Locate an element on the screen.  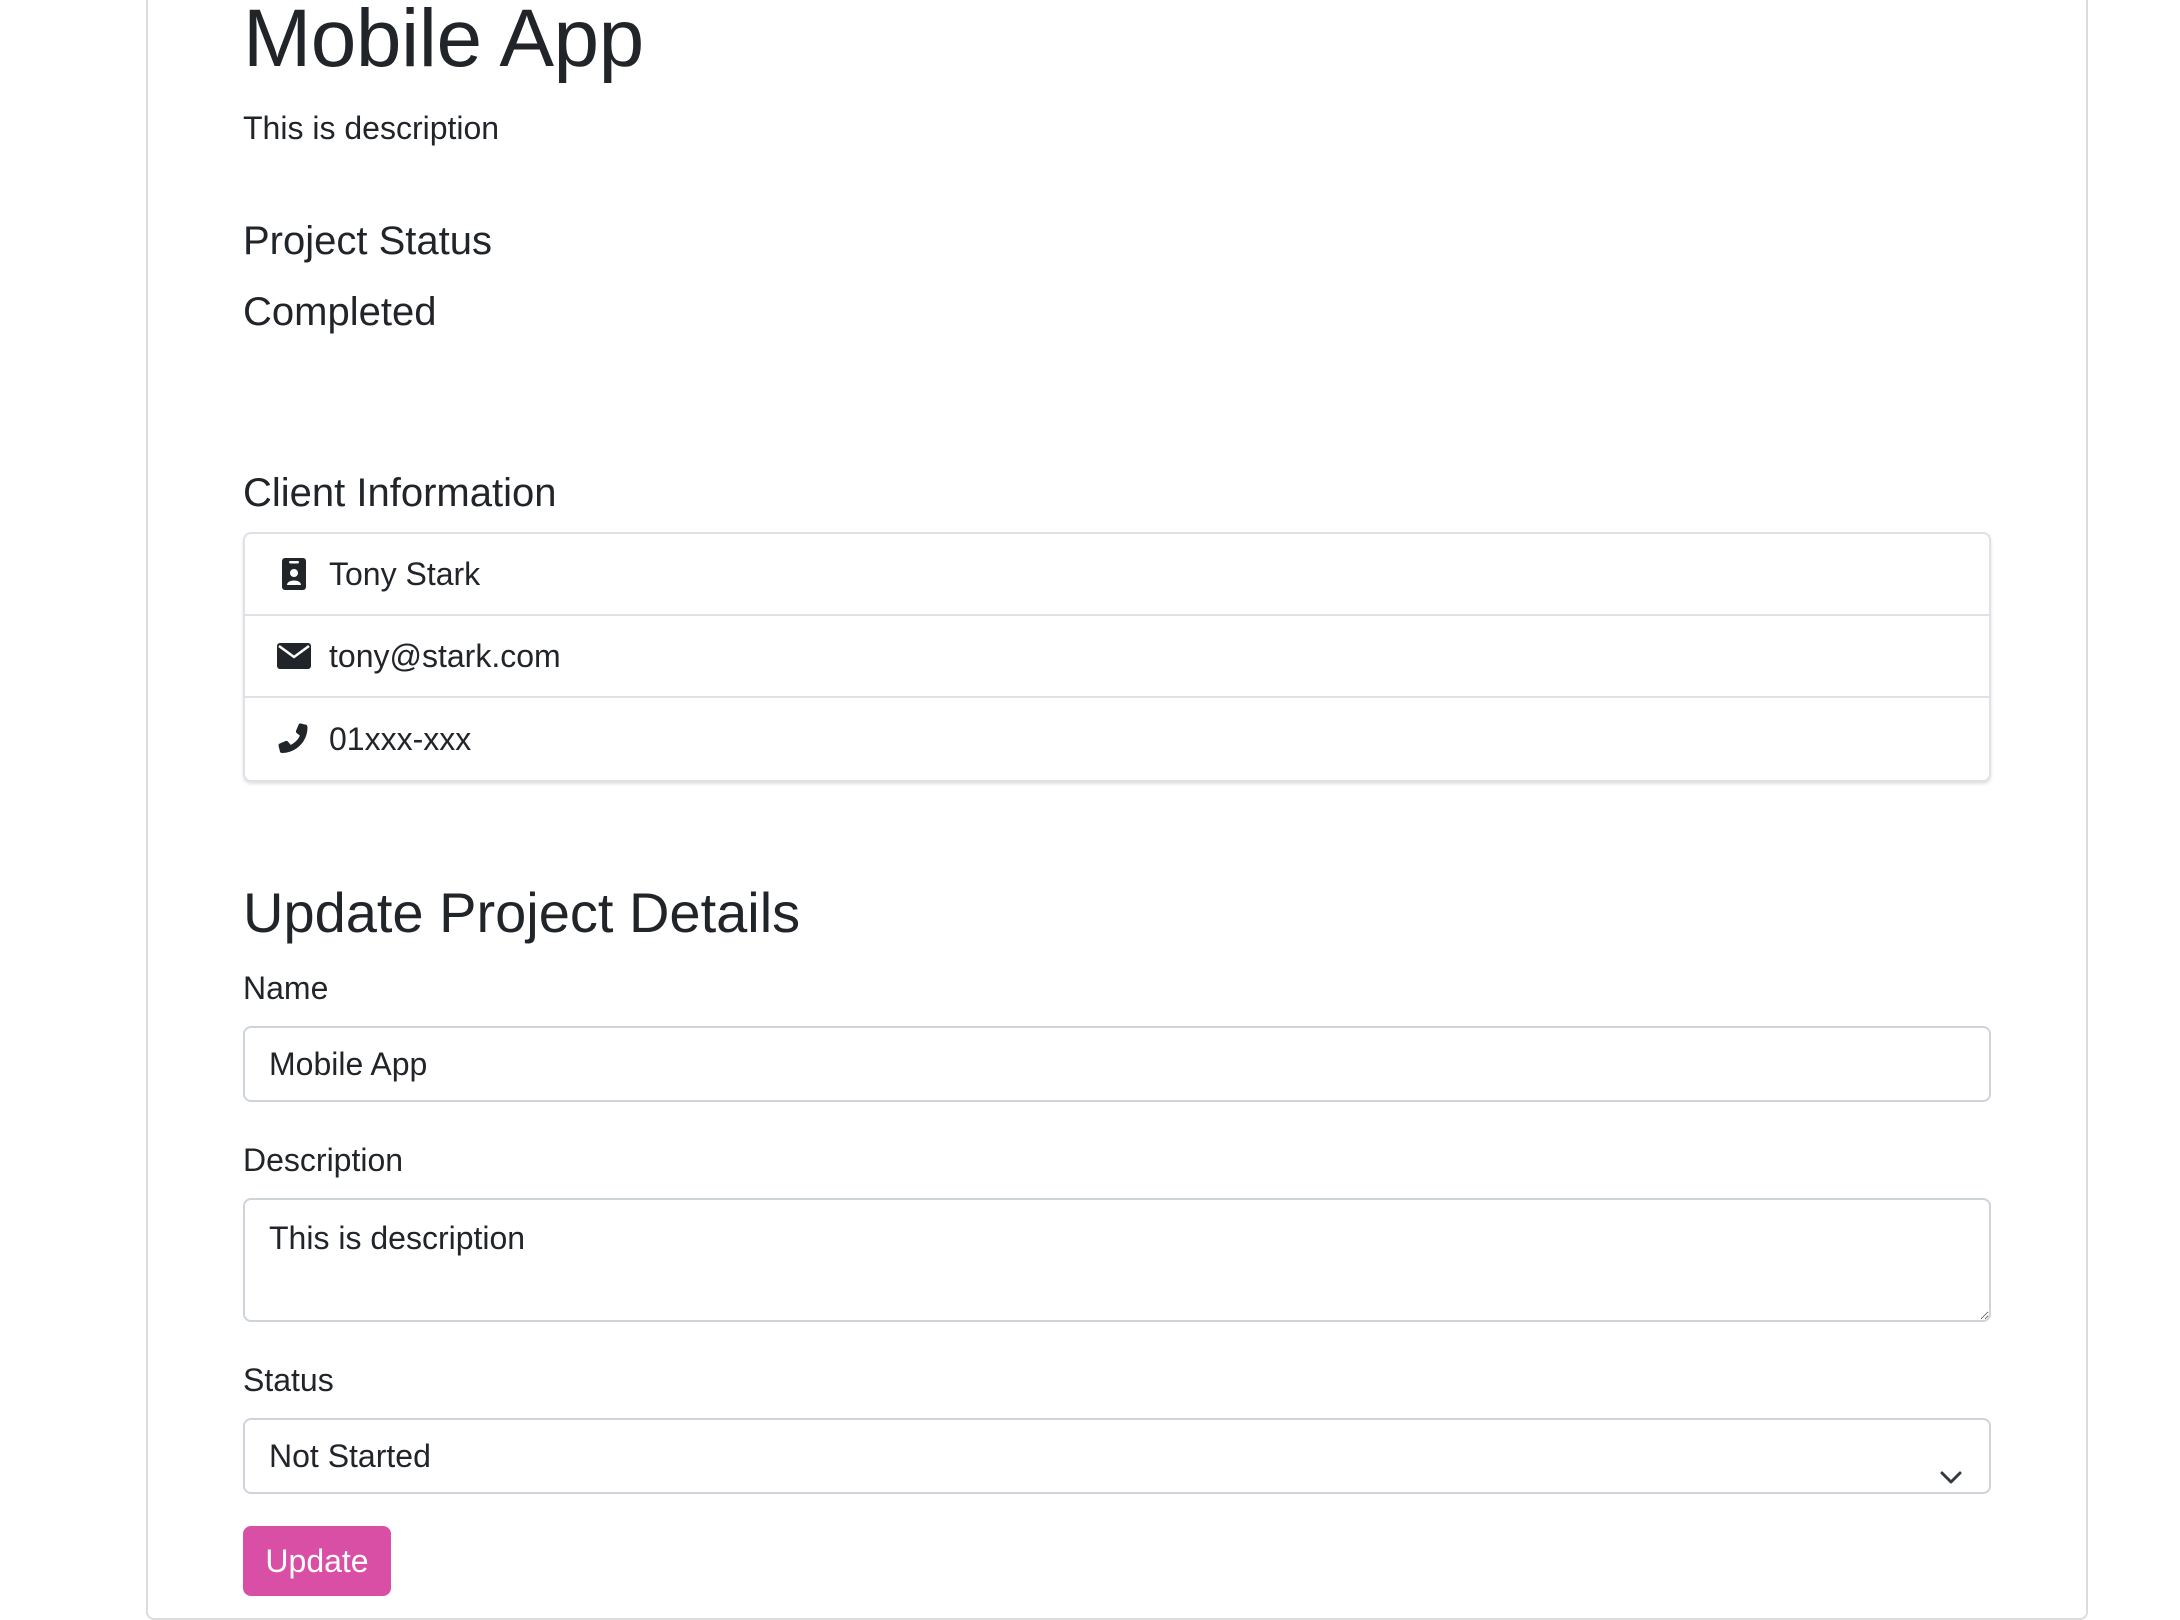
client-email-item: tony@stark.com is located at coordinates (1117, 657).